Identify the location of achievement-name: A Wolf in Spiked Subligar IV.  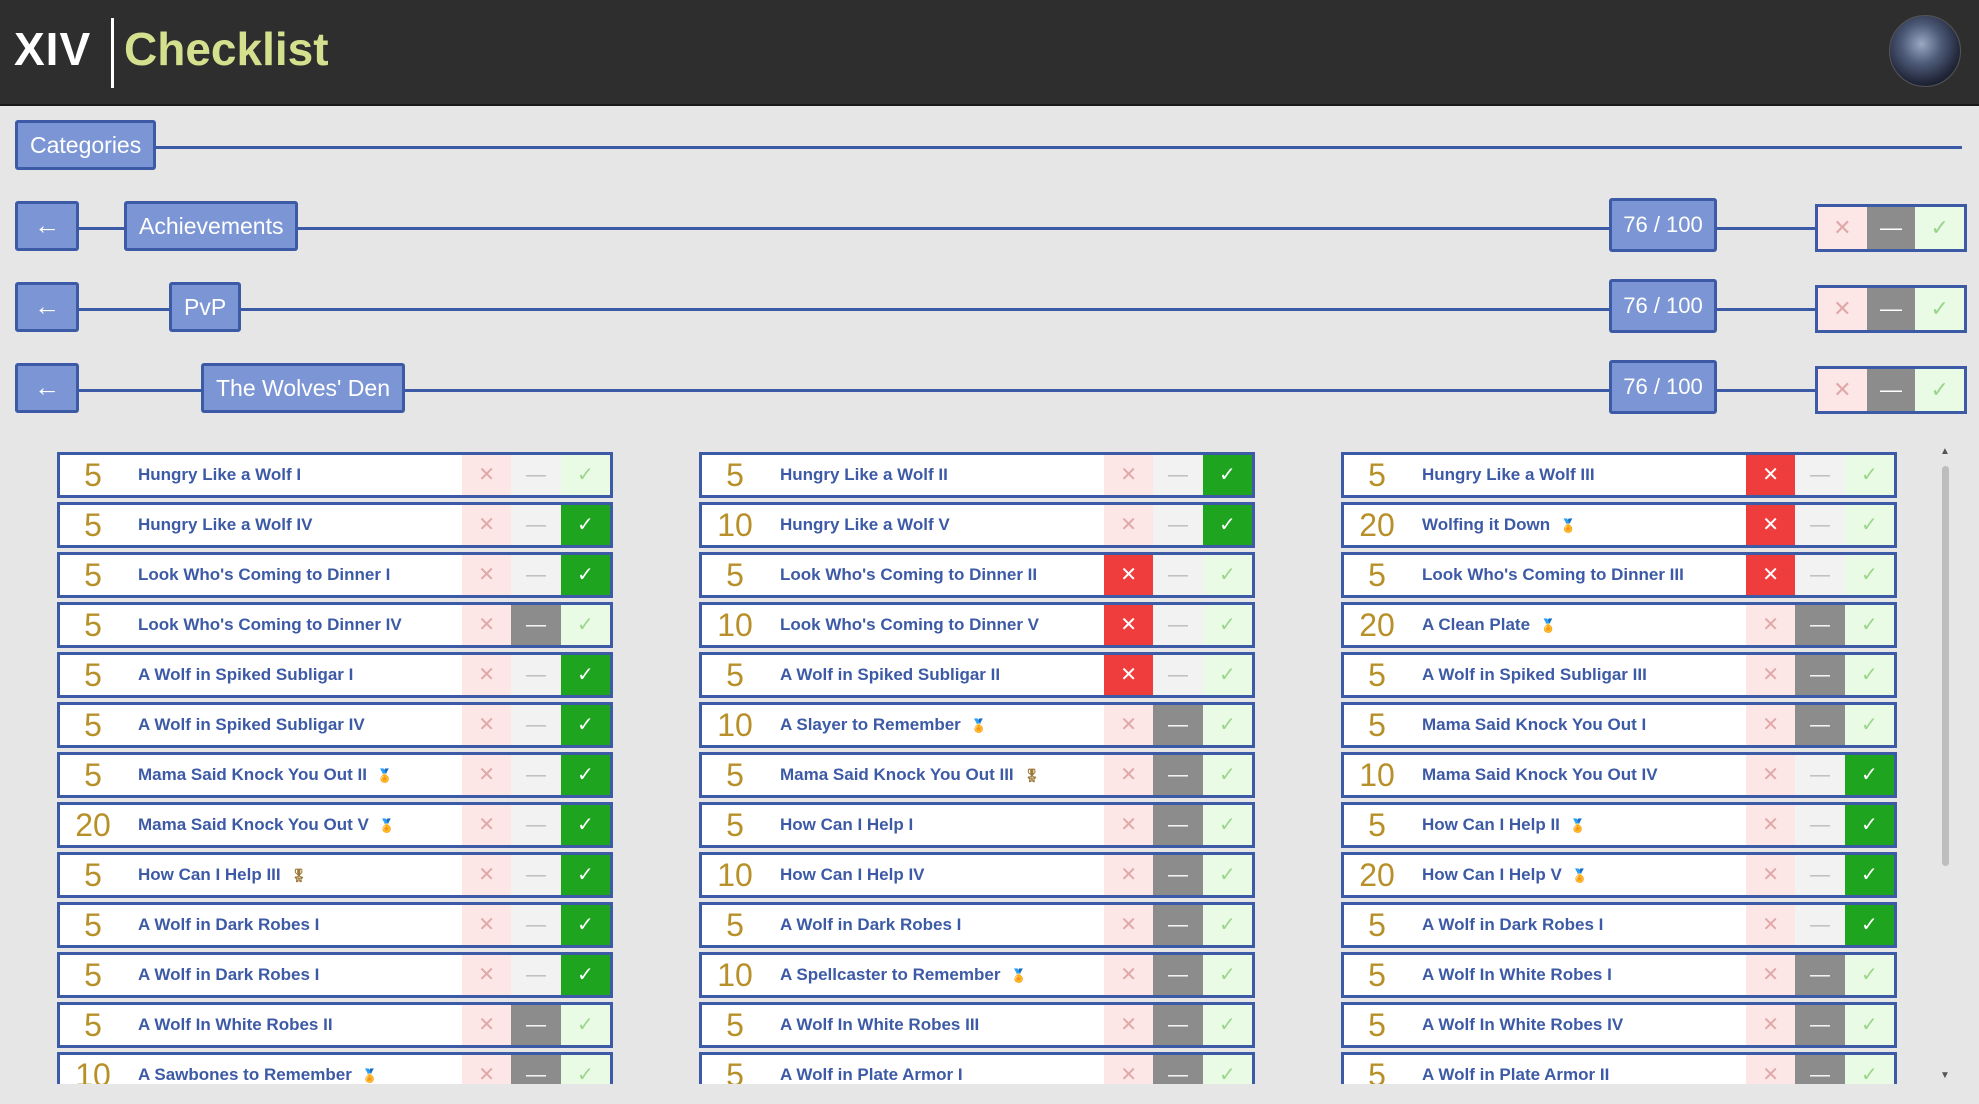
(294, 725).